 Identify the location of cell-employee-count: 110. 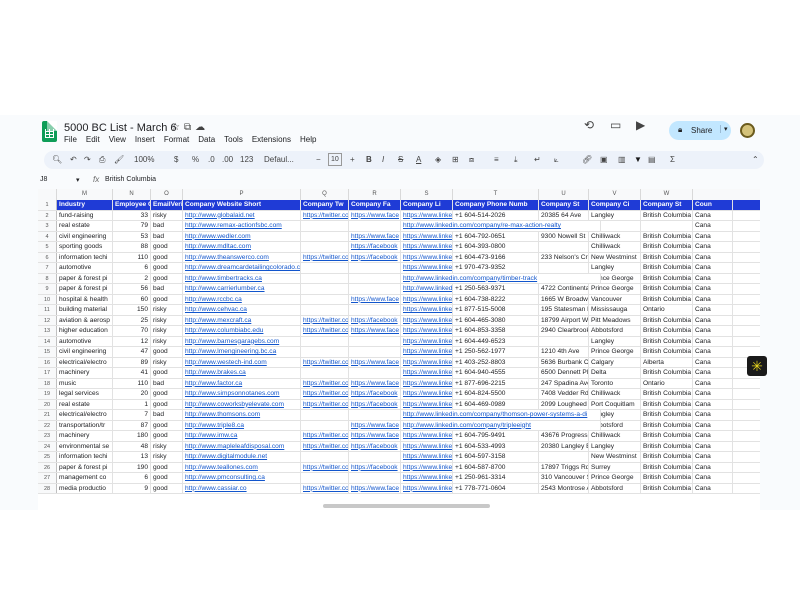
(132, 383).